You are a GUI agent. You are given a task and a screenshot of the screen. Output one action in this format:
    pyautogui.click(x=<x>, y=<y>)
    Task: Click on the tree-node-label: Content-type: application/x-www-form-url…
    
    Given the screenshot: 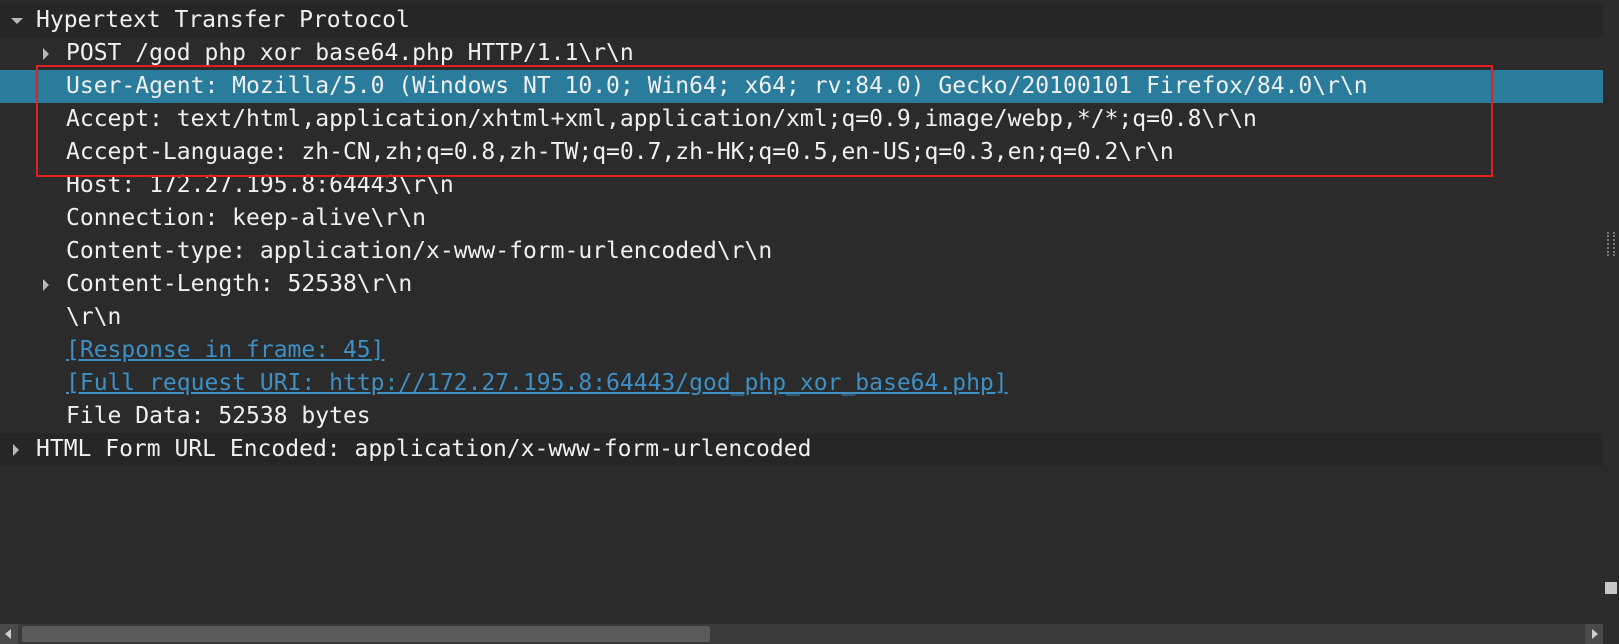 What is the action you would take?
    pyautogui.click(x=419, y=251)
    